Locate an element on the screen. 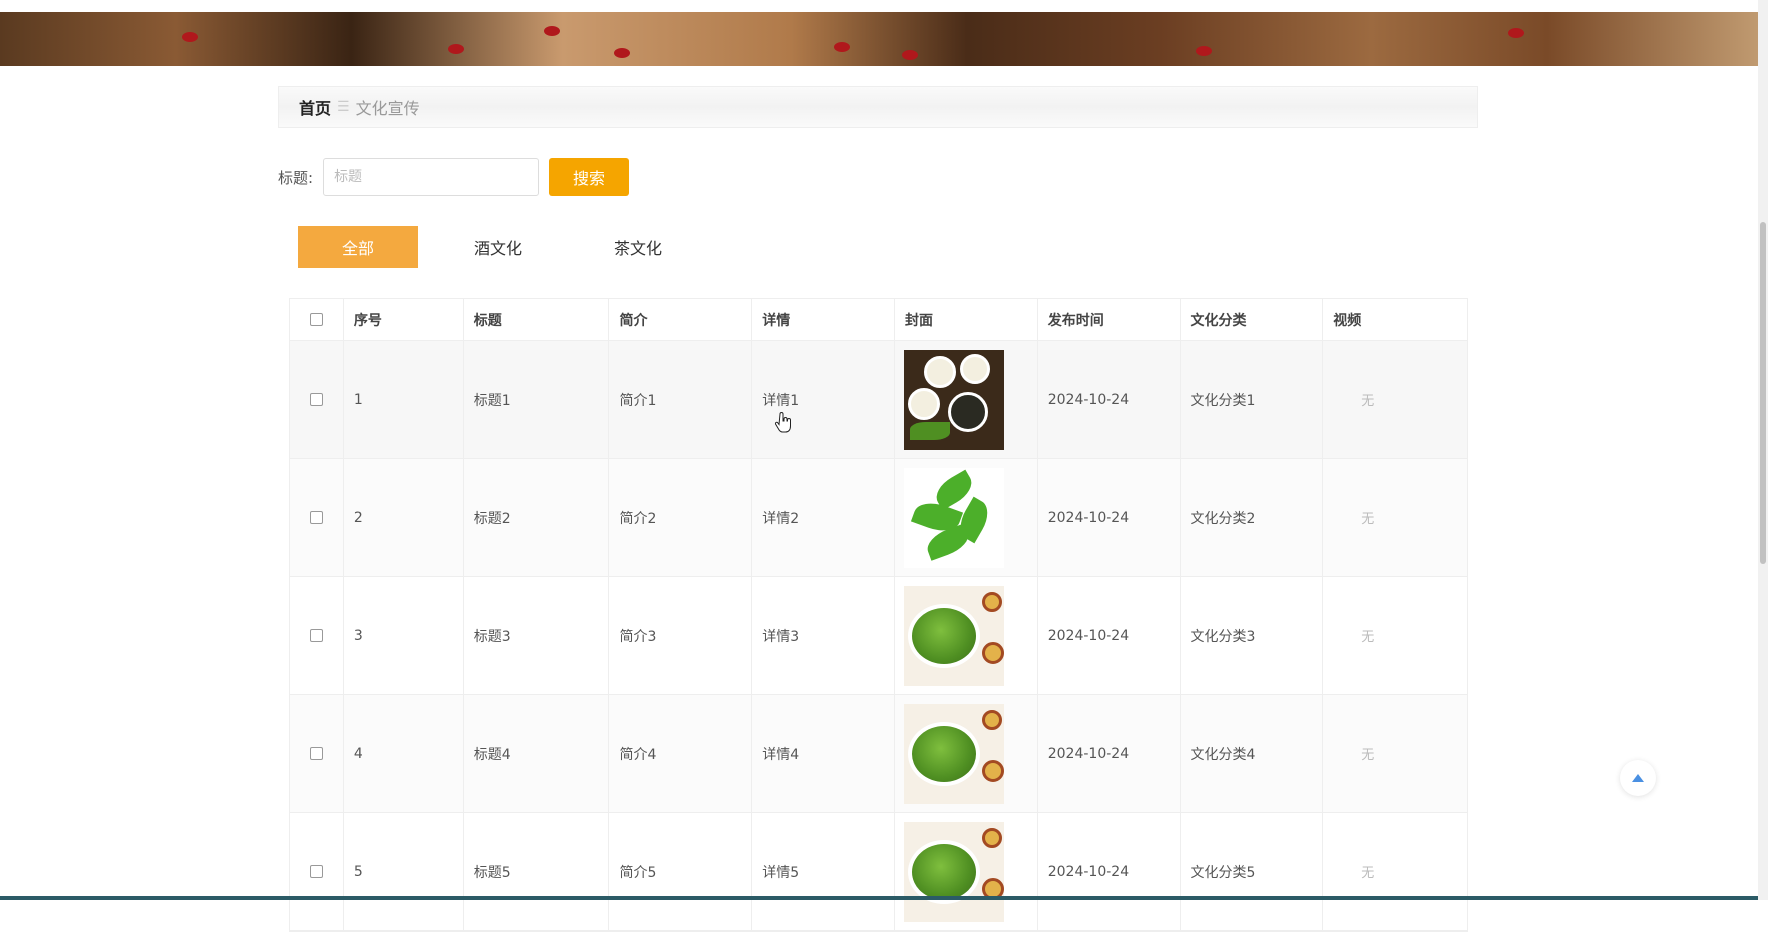 This screenshot has width=1768, height=932. search-button: 搜索 is located at coordinates (589, 177).